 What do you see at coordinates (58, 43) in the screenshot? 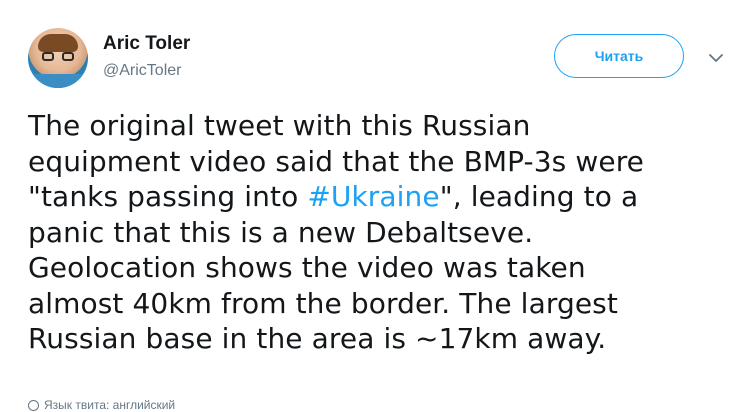
I see `avatar-hair` at bounding box center [58, 43].